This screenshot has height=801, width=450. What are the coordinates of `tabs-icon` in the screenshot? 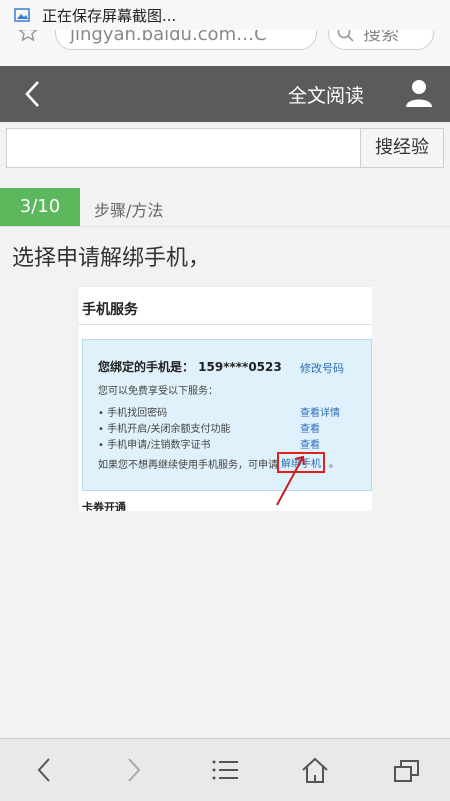 It's located at (407, 770).